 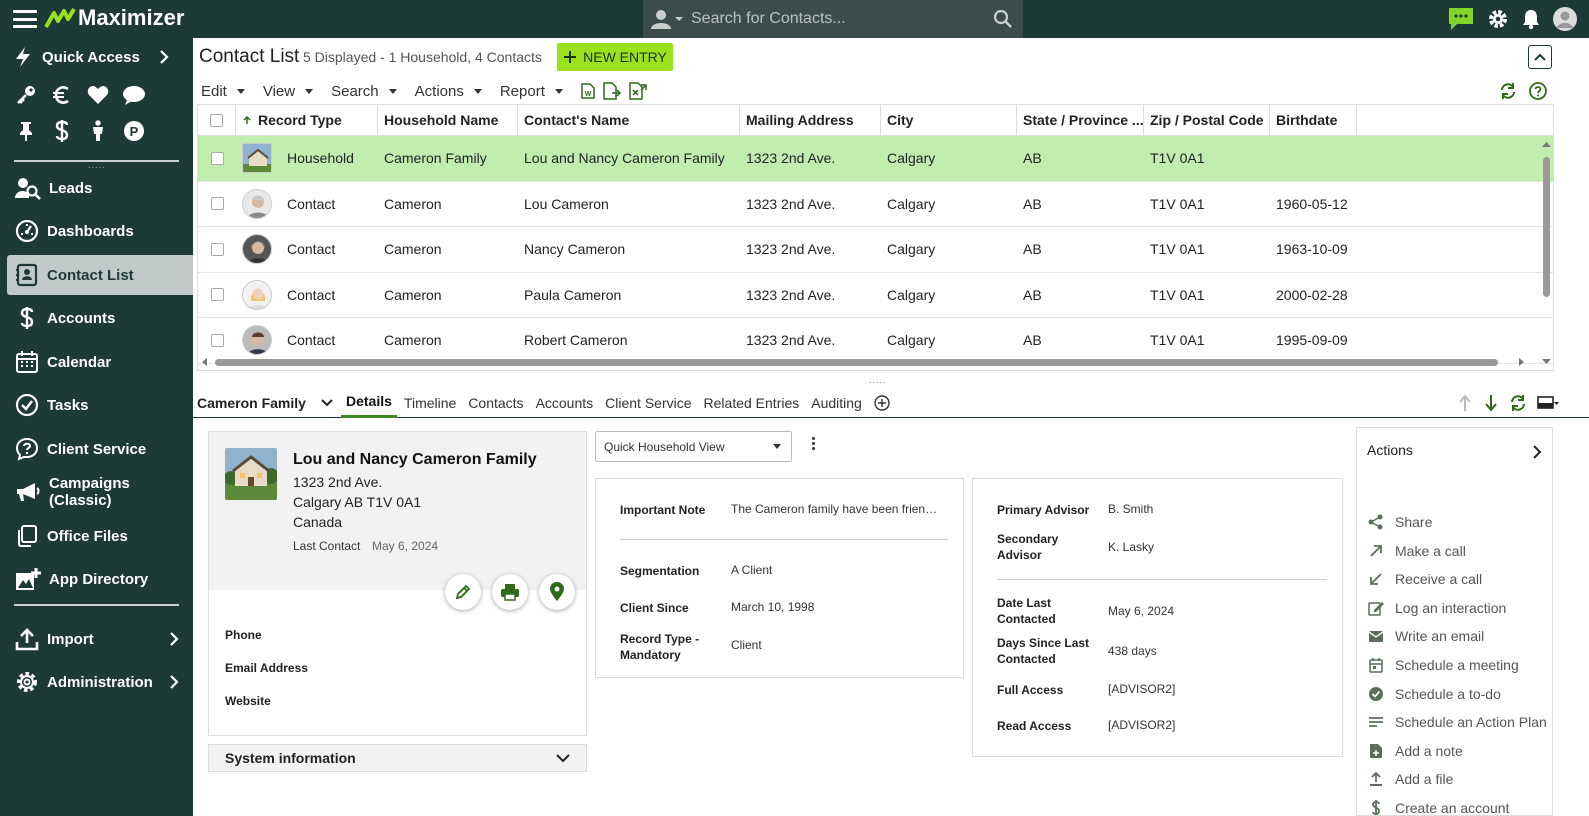 I want to click on action-log-an-interaction: Log an interaction, so click(x=1436, y=608).